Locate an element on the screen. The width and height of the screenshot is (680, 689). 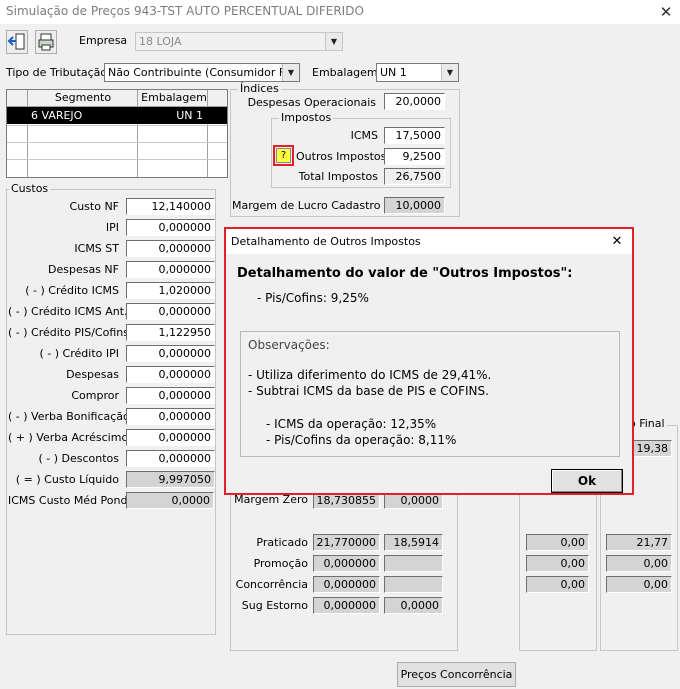
right-col2-field-3: 0,00 is located at coordinates (639, 584).